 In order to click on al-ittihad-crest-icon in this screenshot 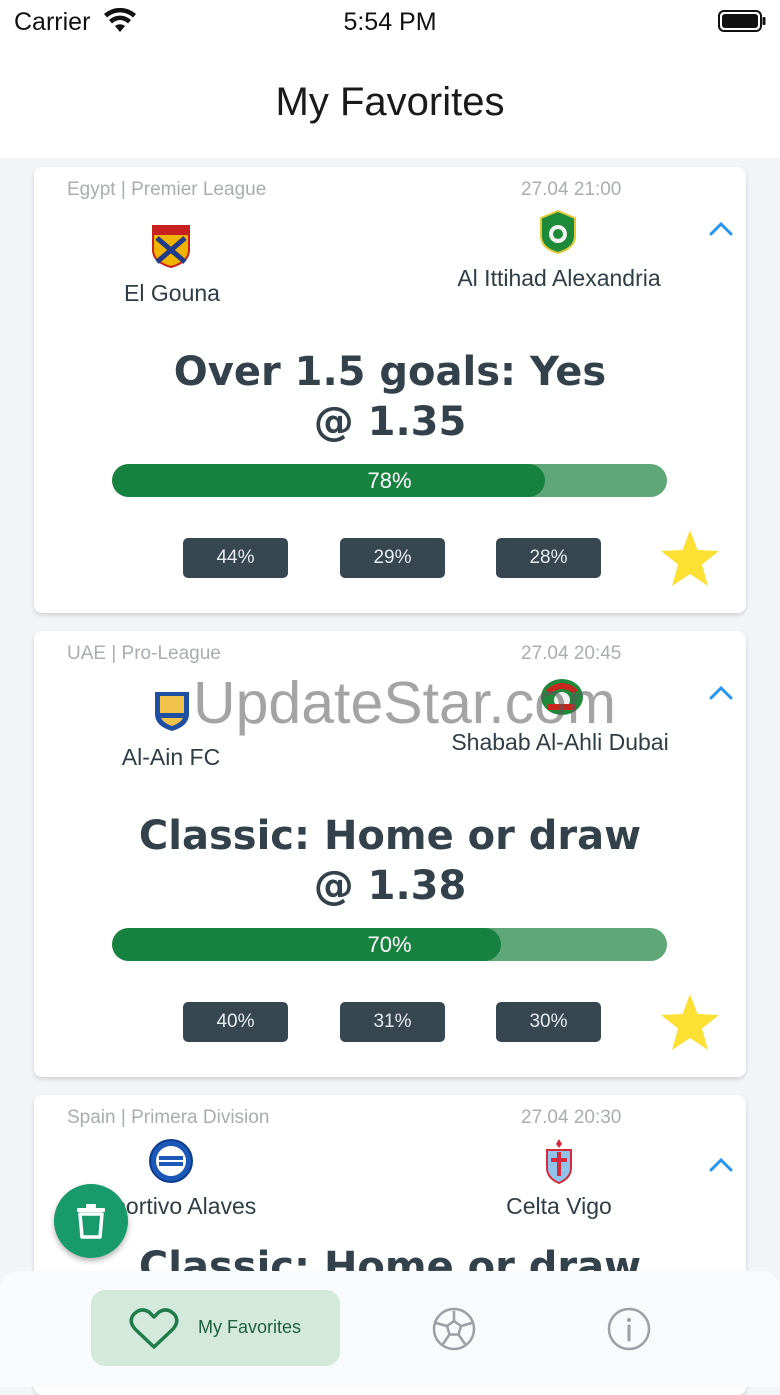, I will do `click(558, 232)`.